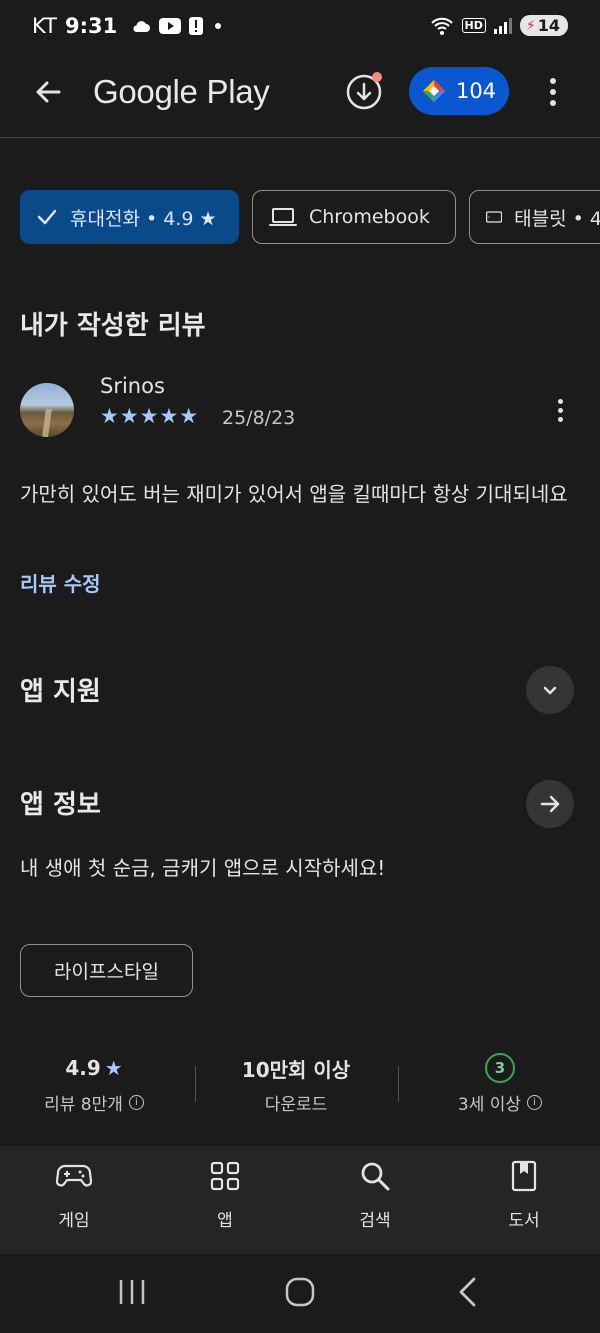  What do you see at coordinates (74, 1221) in the screenshot?
I see `nav-games-label: 게임` at bounding box center [74, 1221].